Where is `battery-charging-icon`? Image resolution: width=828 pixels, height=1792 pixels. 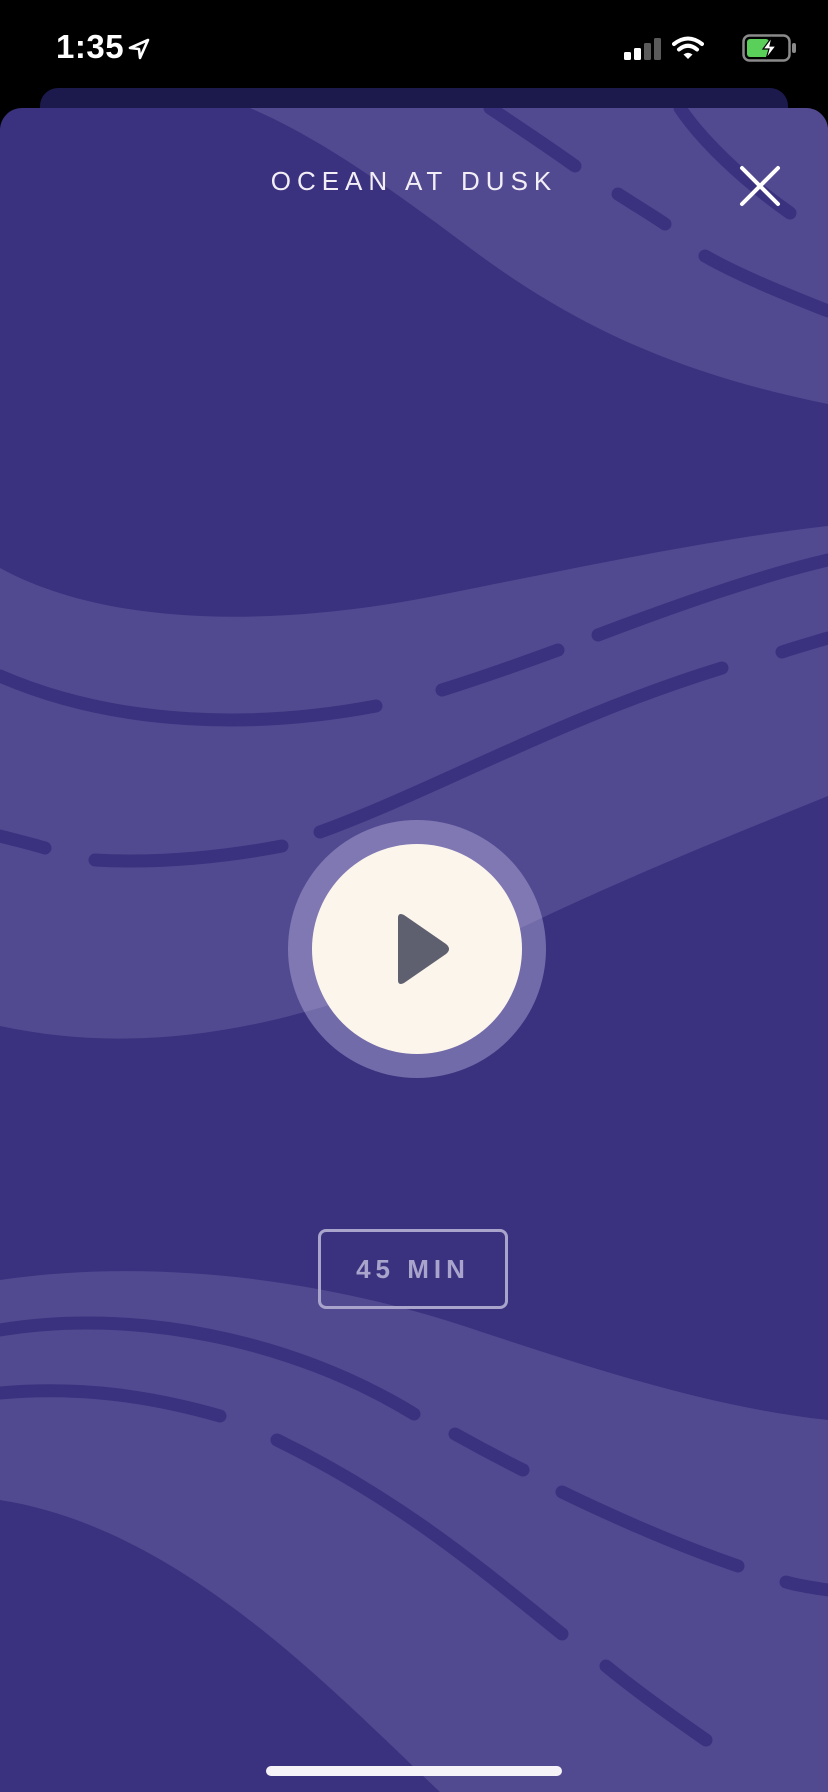
battery-charging-icon is located at coordinates (769, 48).